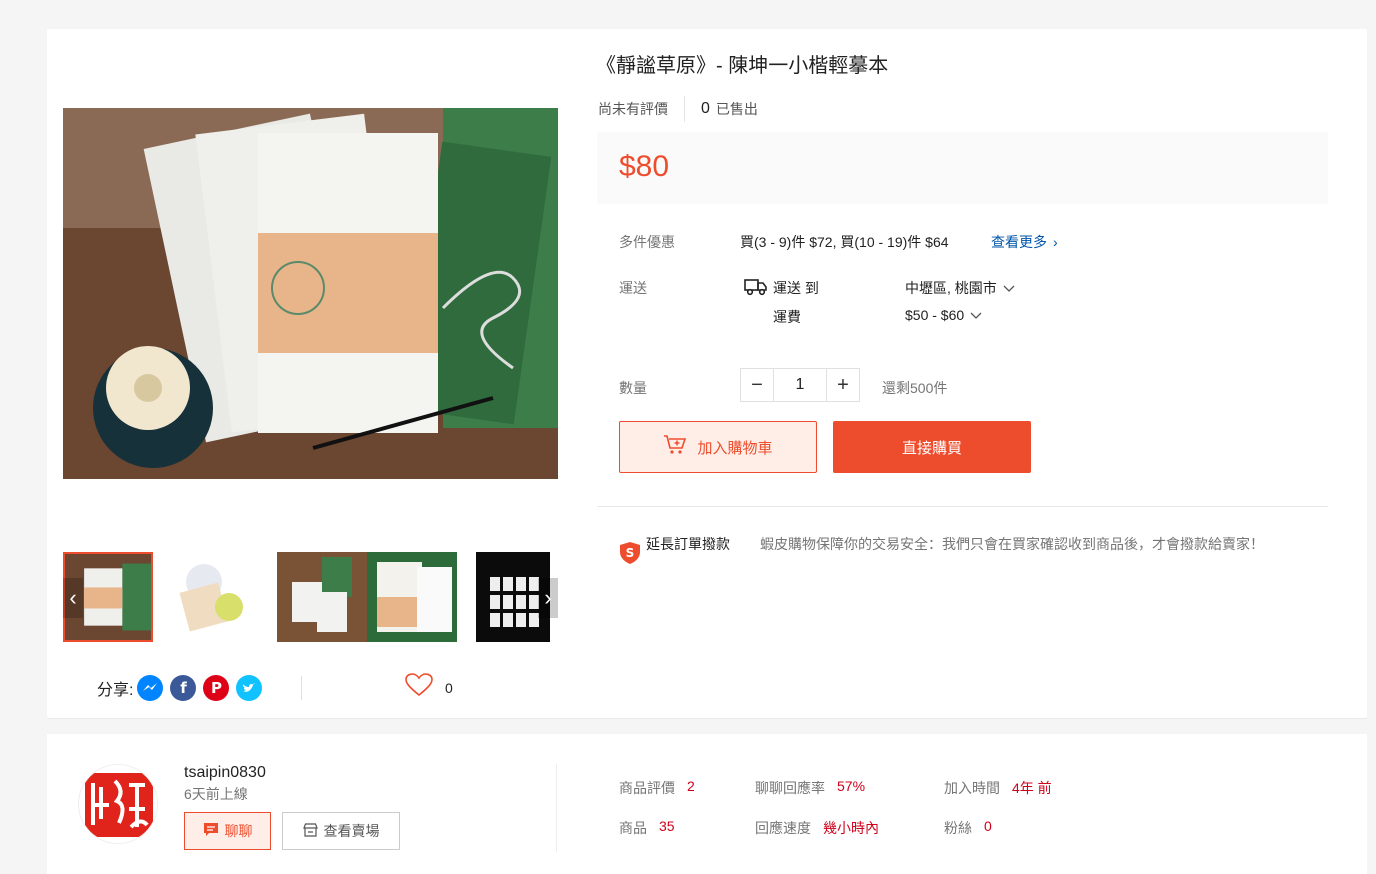 This screenshot has height=874, width=1376. I want to click on stat-followers-value: 0, so click(988, 826).